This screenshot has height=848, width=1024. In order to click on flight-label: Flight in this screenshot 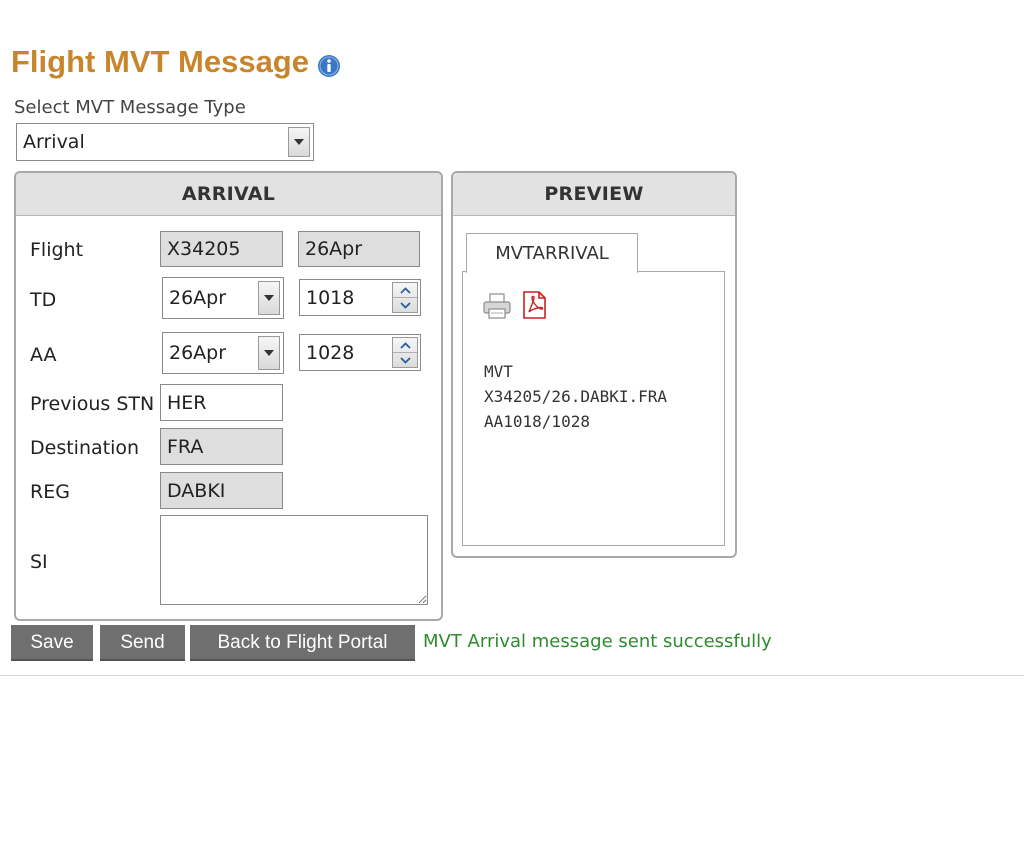, I will do `click(57, 250)`.